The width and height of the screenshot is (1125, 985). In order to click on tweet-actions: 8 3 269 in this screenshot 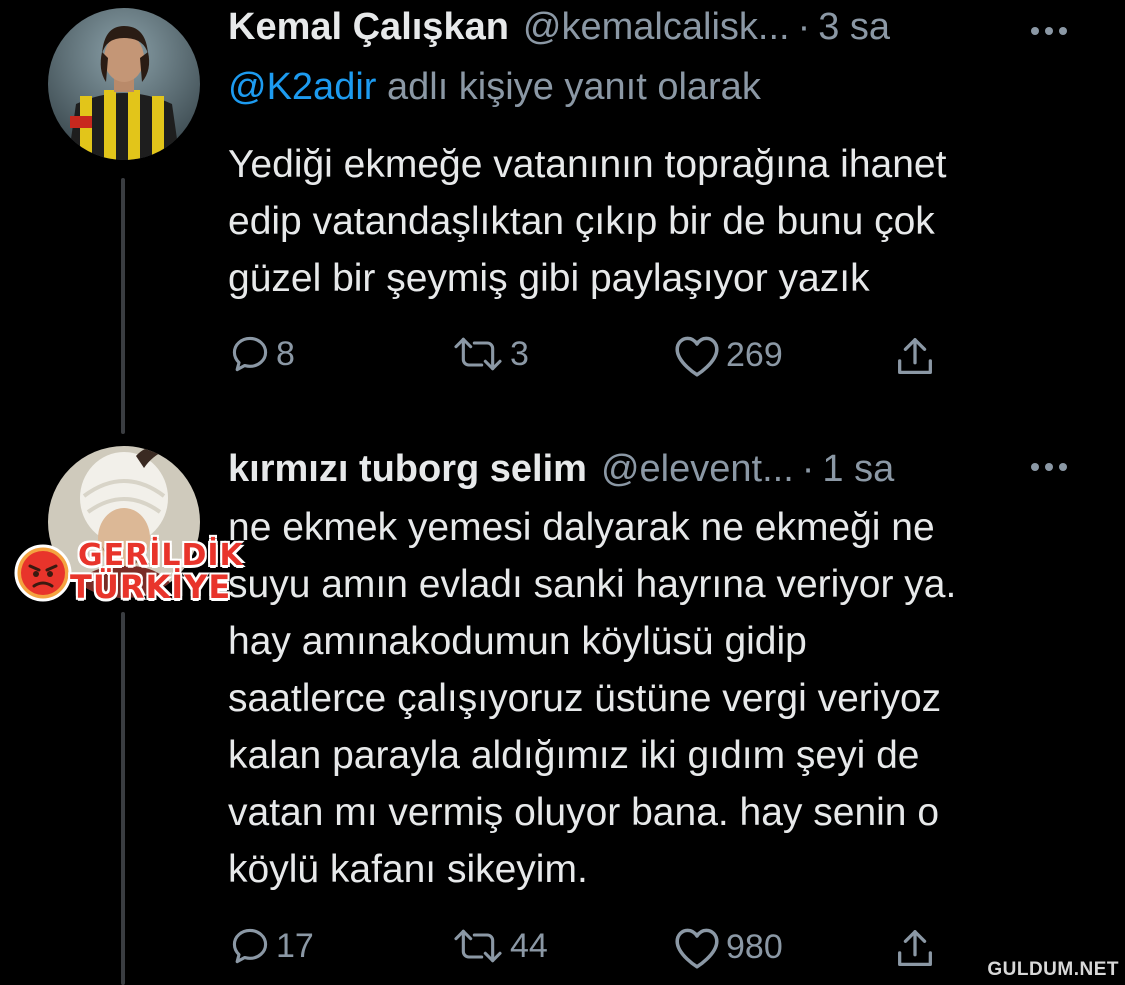, I will do `click(598, 357)`.